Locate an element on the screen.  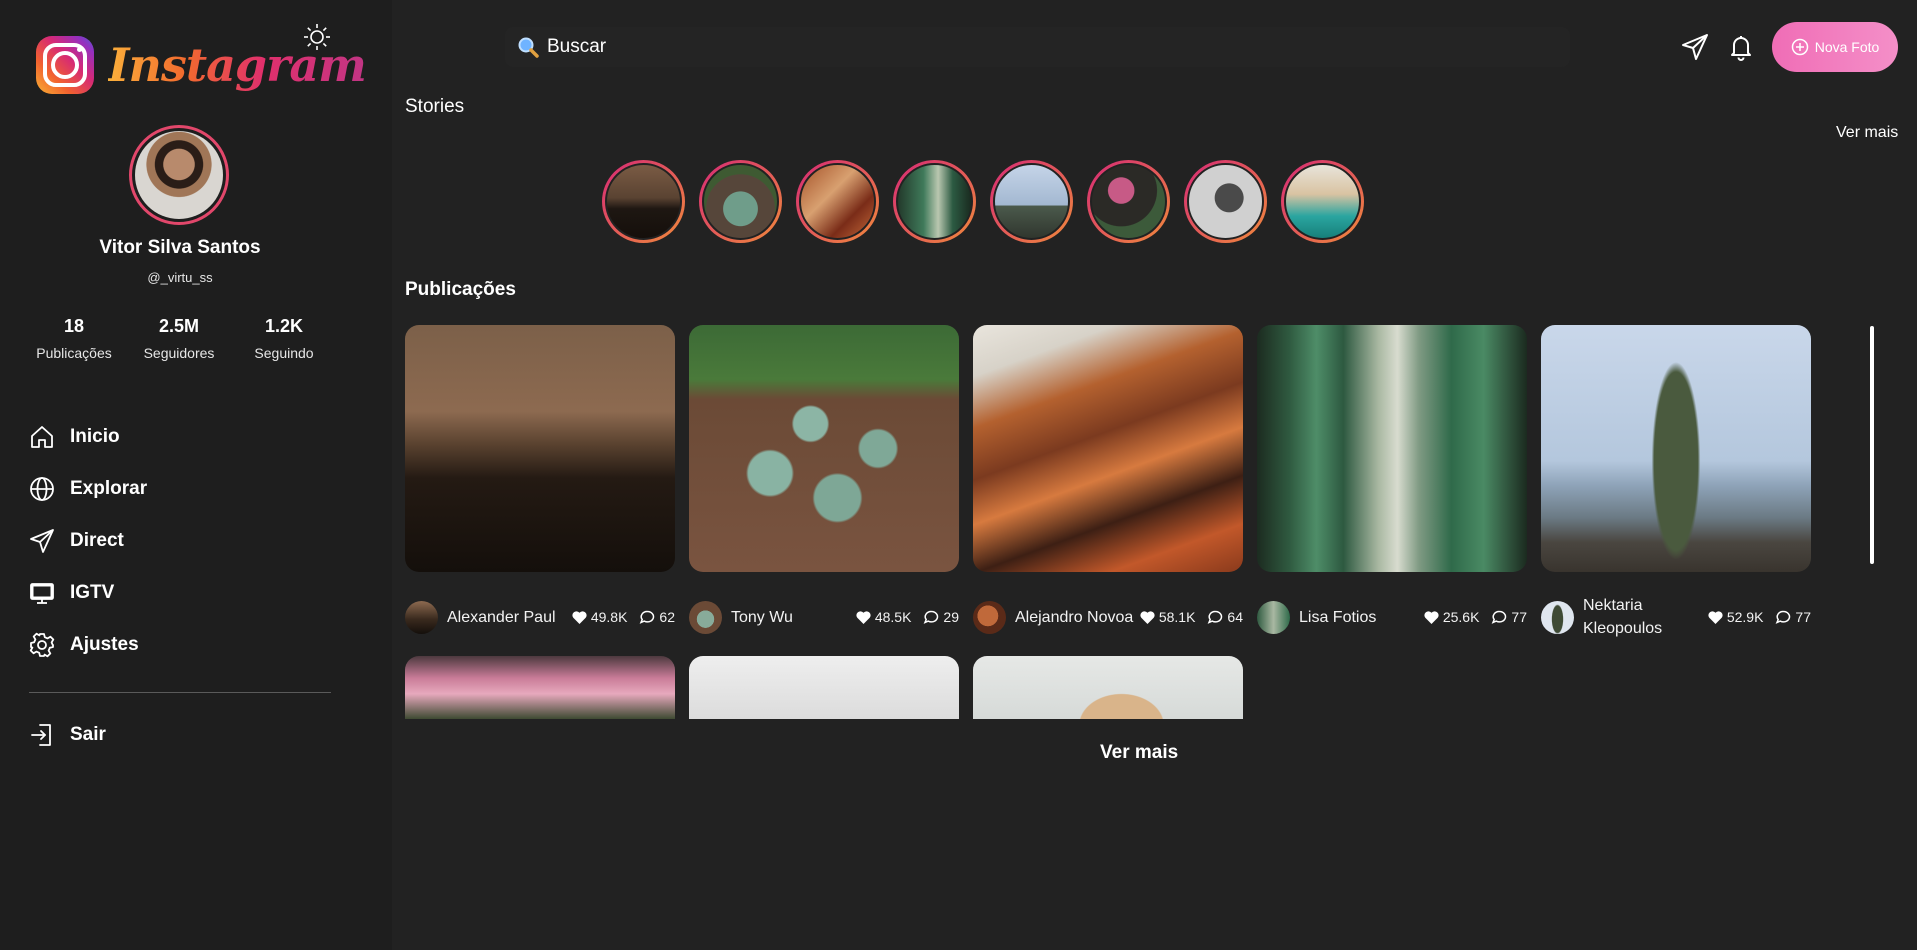
post-card: Lisa Fotios 25.6K 77 is located at coordinates (1392, 482).